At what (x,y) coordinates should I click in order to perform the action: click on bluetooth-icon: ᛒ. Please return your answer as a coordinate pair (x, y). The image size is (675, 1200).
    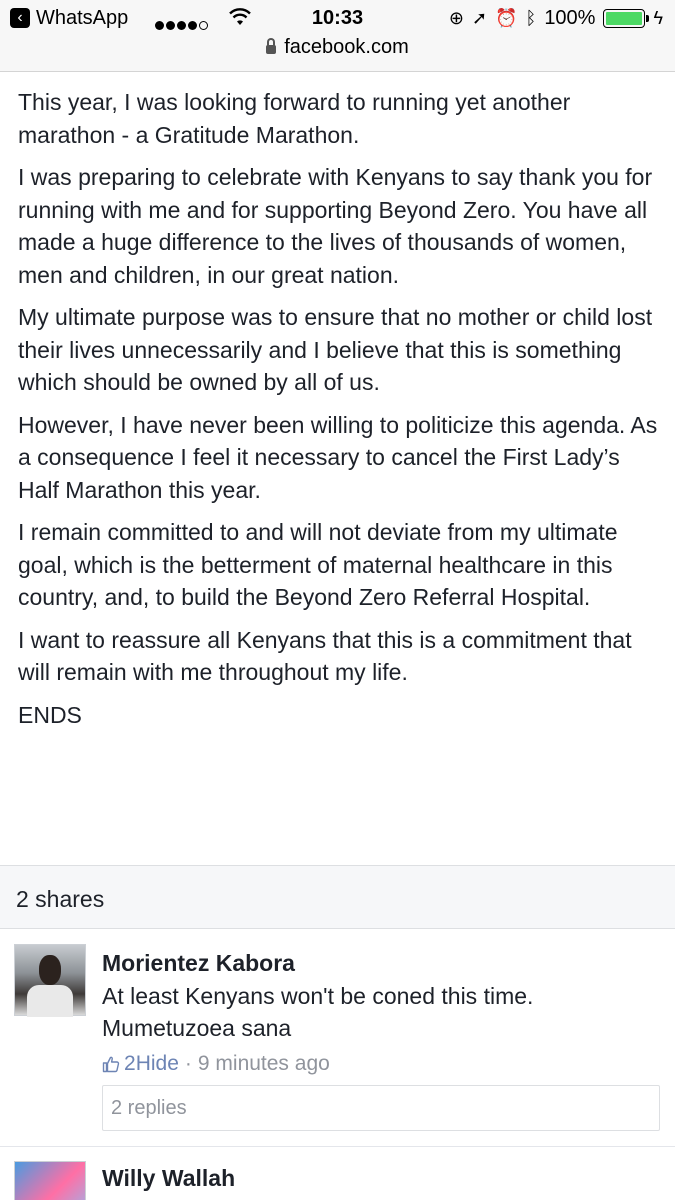
    Looking at the image, I should click on (531, 18).